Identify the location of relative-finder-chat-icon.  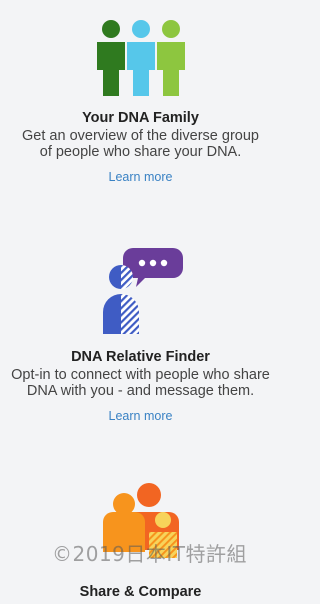
(140, 290).